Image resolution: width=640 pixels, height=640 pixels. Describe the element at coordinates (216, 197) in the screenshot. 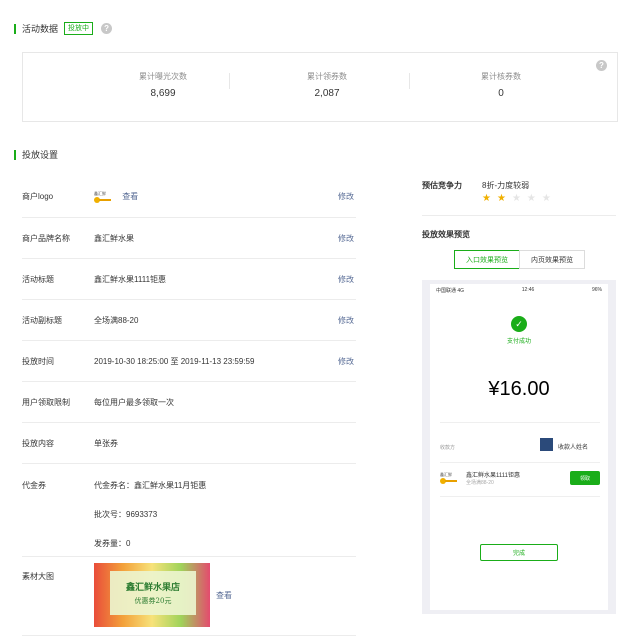

I see `row-value: 鑫汇鲜 查看` at that location.